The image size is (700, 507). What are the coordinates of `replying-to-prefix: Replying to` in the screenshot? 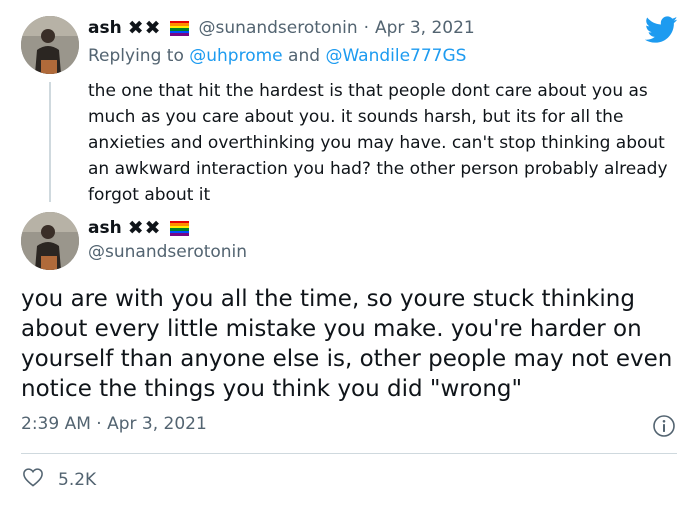 It's located at (136, 56).